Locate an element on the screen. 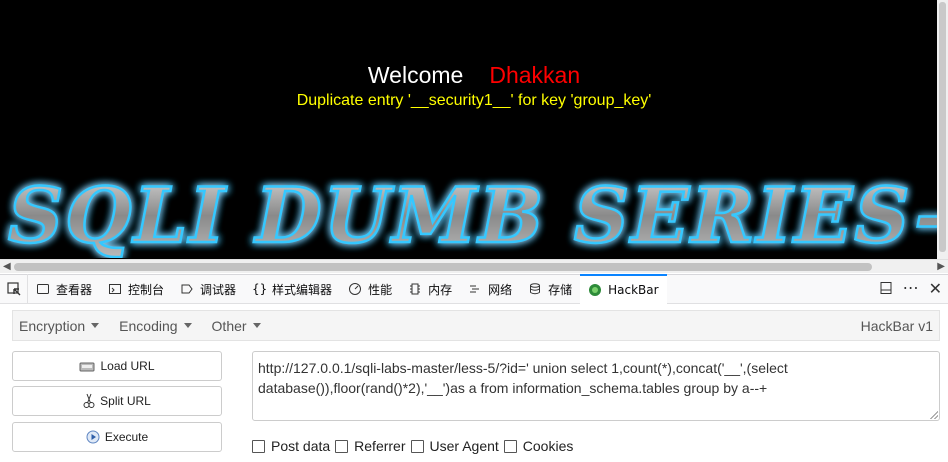 This screenshot has height=462, width=948. user-agent-label: User Agent is located at coordinates (464, 446).